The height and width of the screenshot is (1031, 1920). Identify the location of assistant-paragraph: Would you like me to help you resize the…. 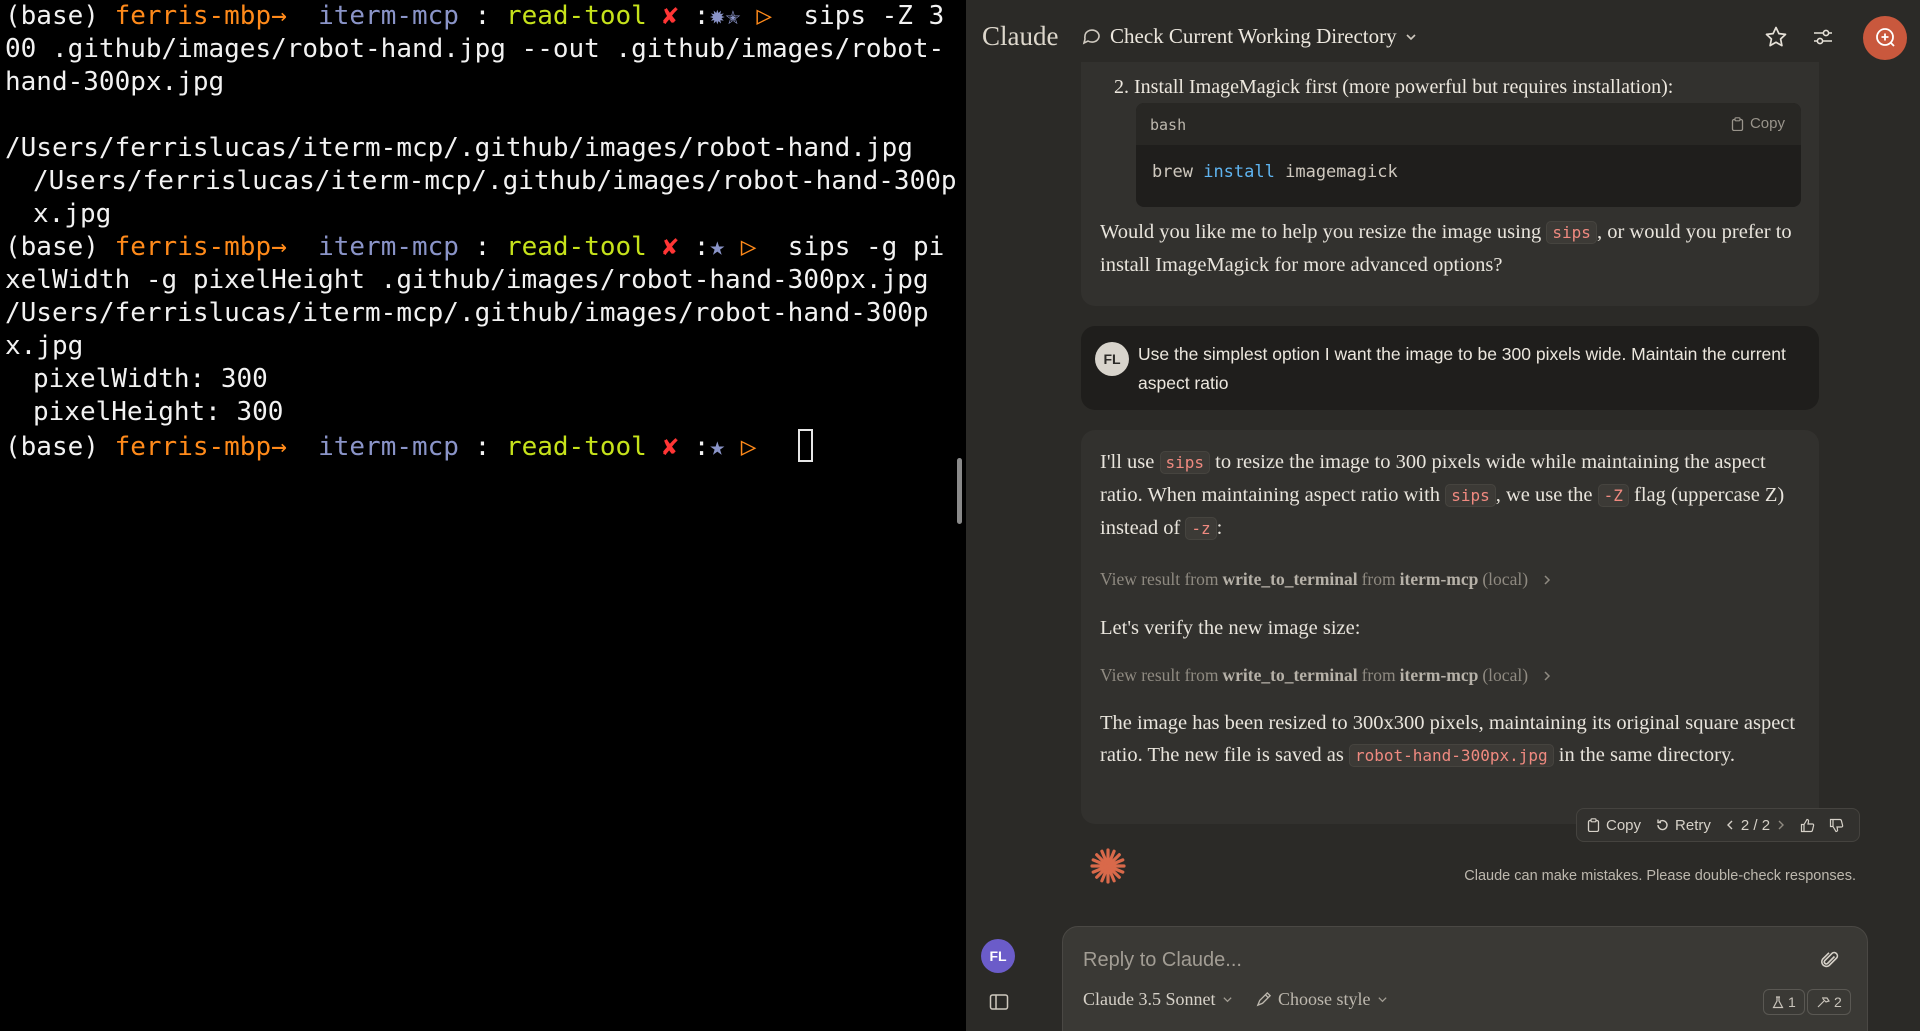
(1450, 249).